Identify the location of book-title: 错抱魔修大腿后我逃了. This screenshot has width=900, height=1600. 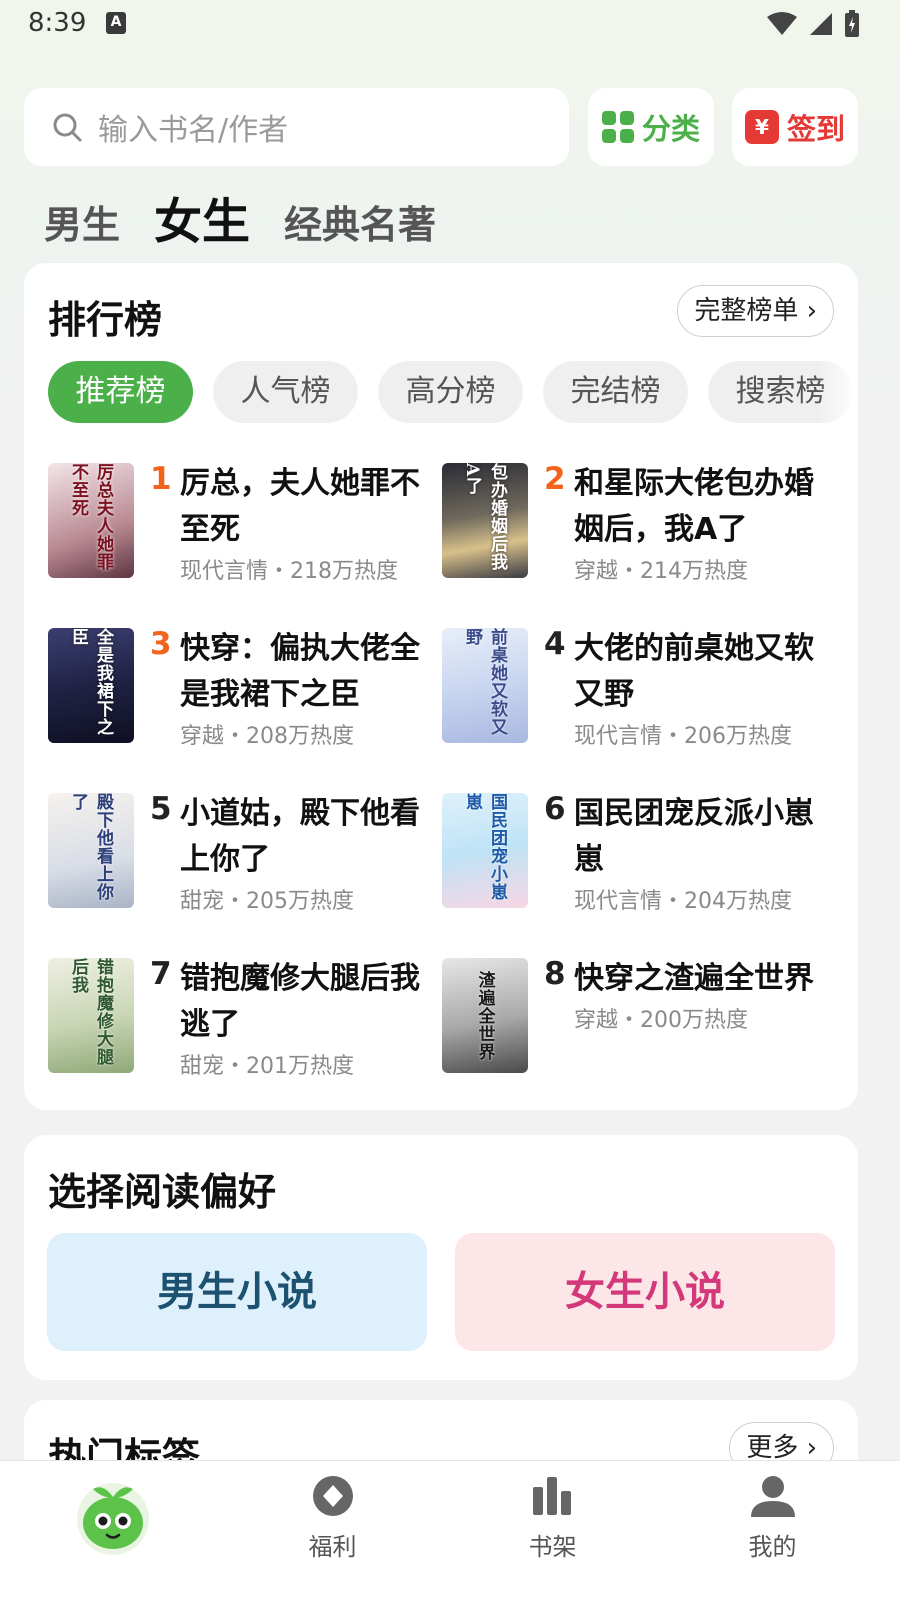
(300, 1001).